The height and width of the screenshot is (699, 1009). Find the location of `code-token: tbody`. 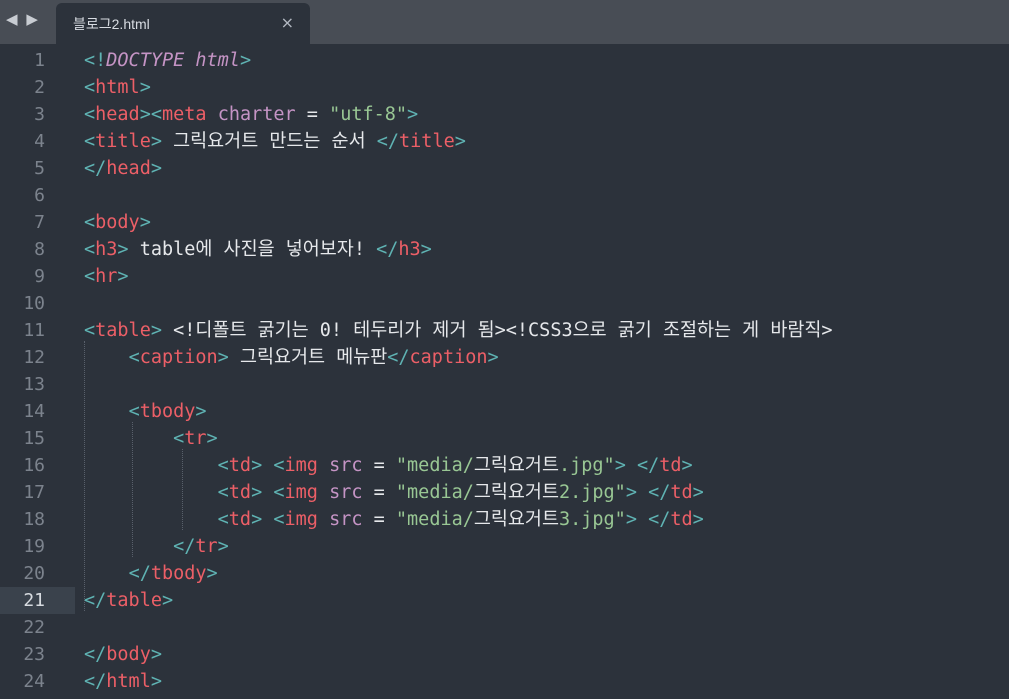

code-token: tbody is located at coordinates (167, 411).